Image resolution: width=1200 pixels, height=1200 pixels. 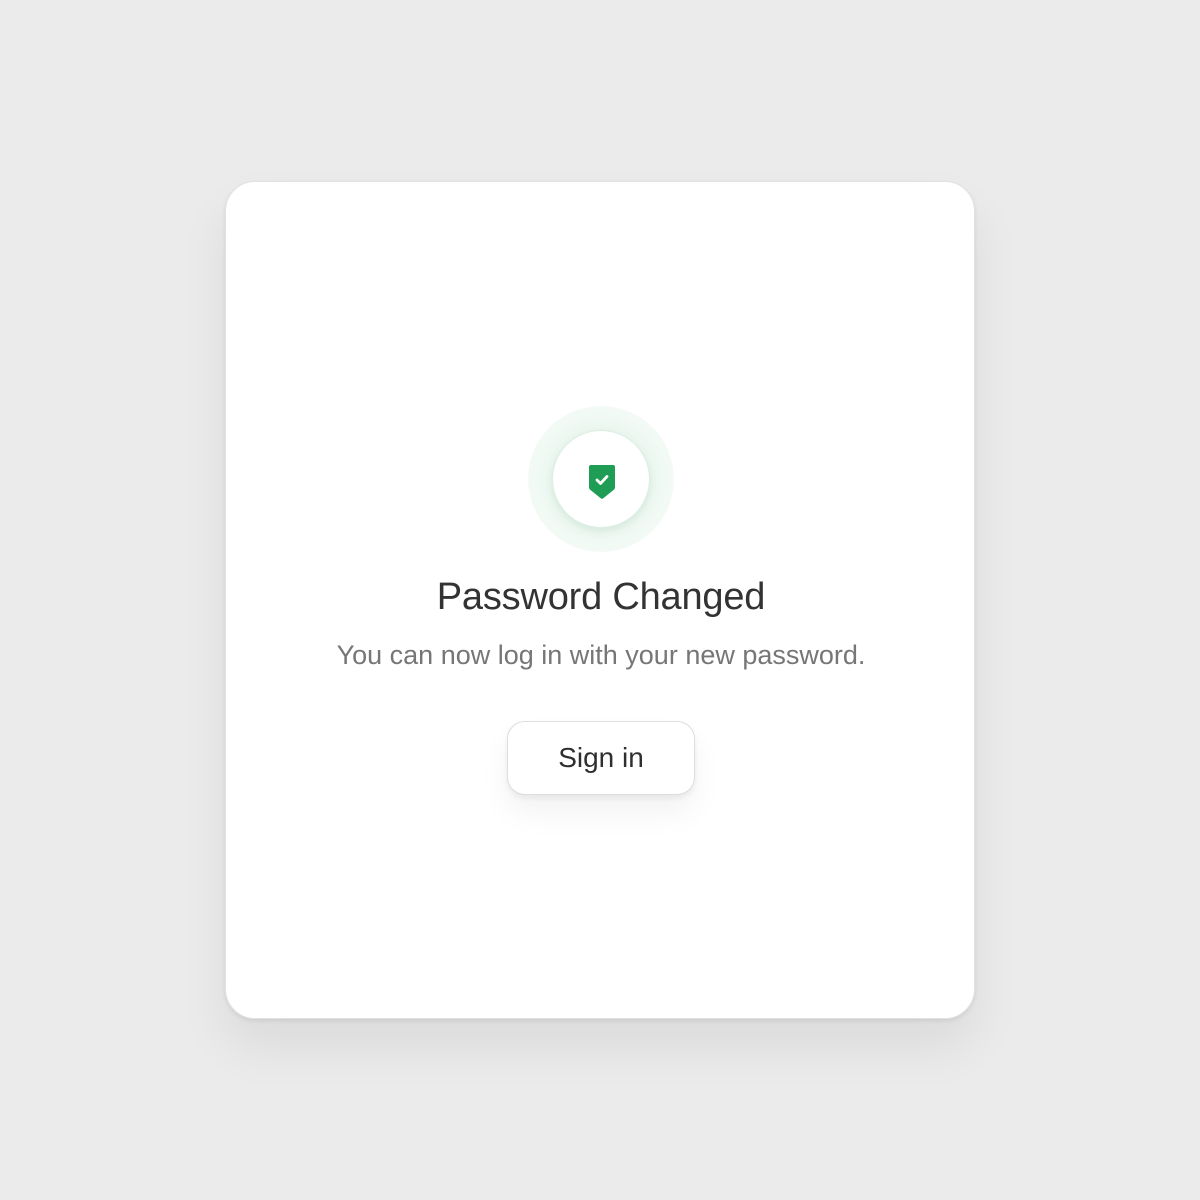 I want to click on sign-in-button: Sign in, so click(x=601, y=758).